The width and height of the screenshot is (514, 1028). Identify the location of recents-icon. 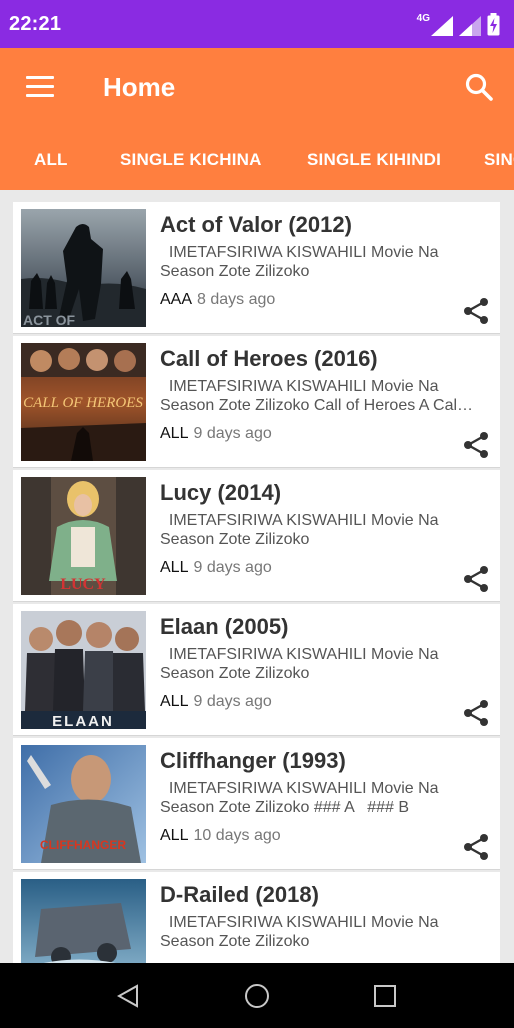
(385, 996).